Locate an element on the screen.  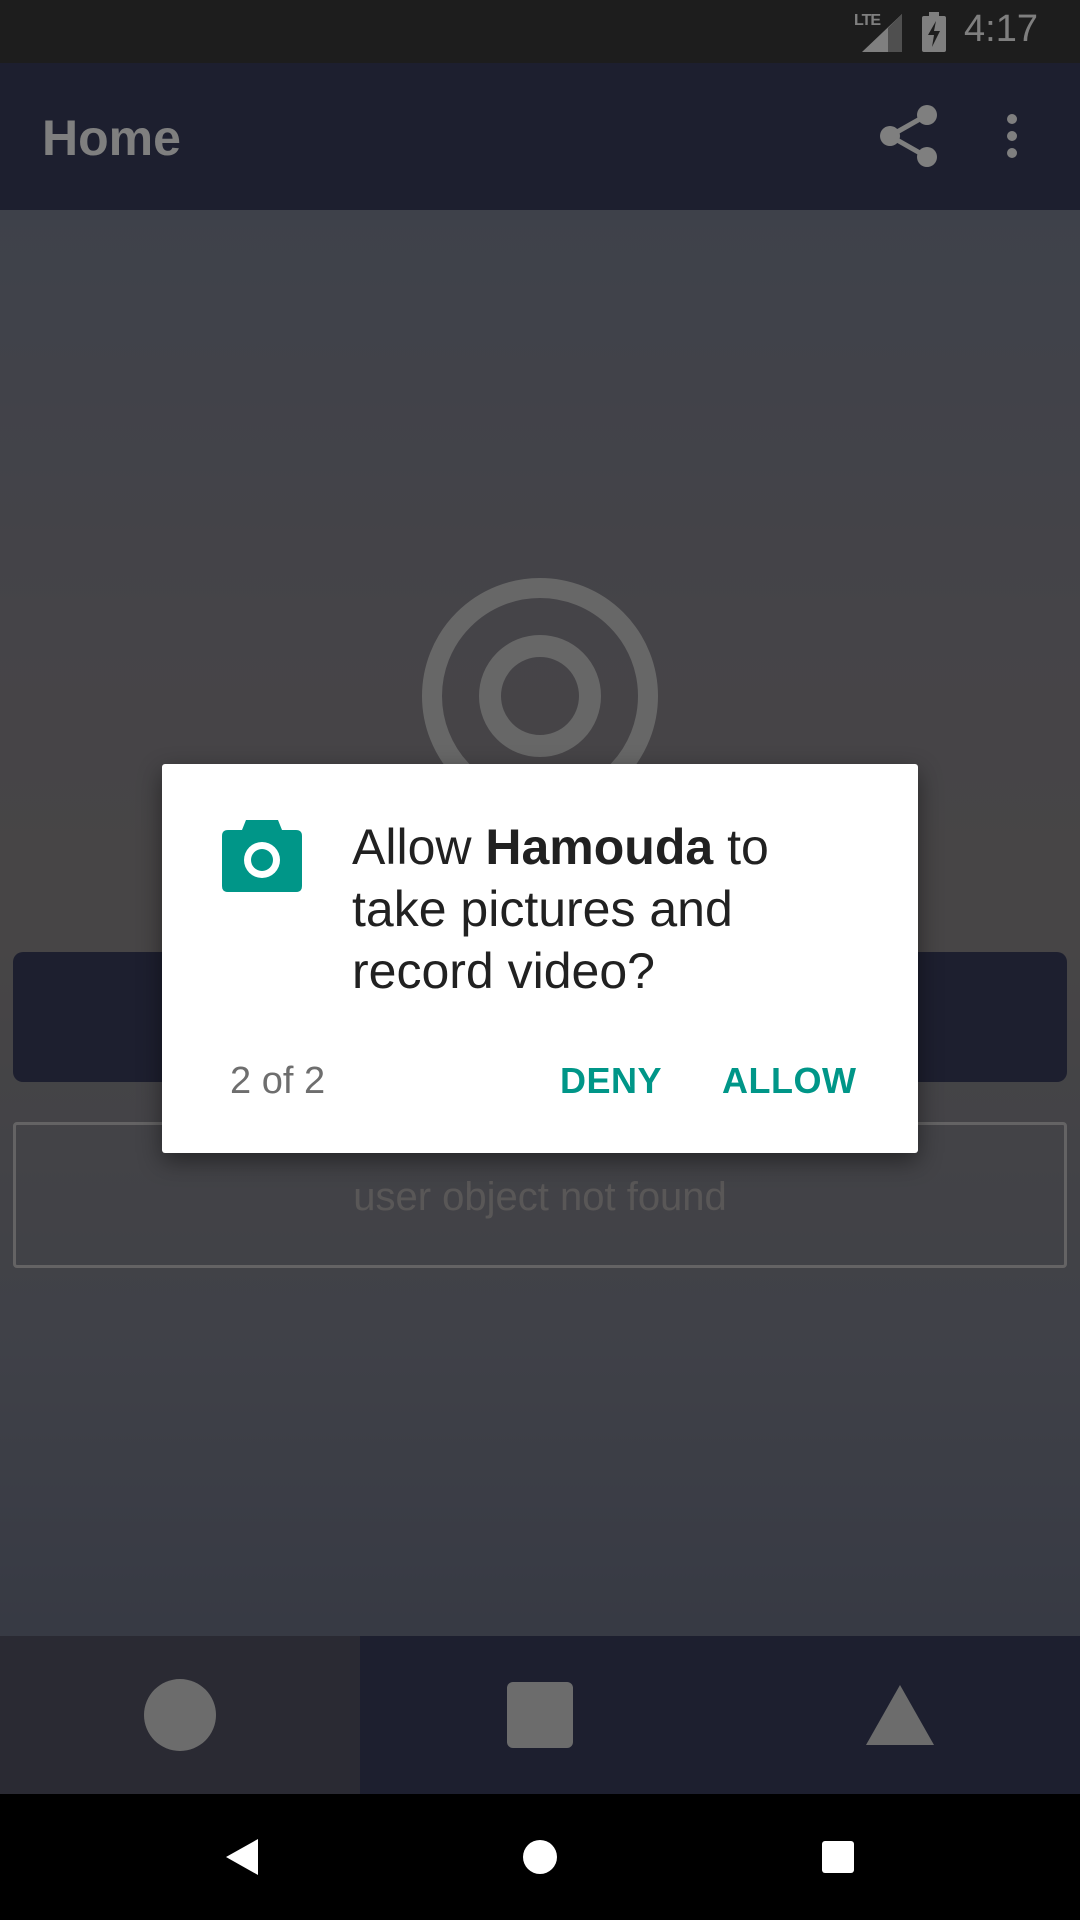
camera-icon is located at coordinates (262, 856).